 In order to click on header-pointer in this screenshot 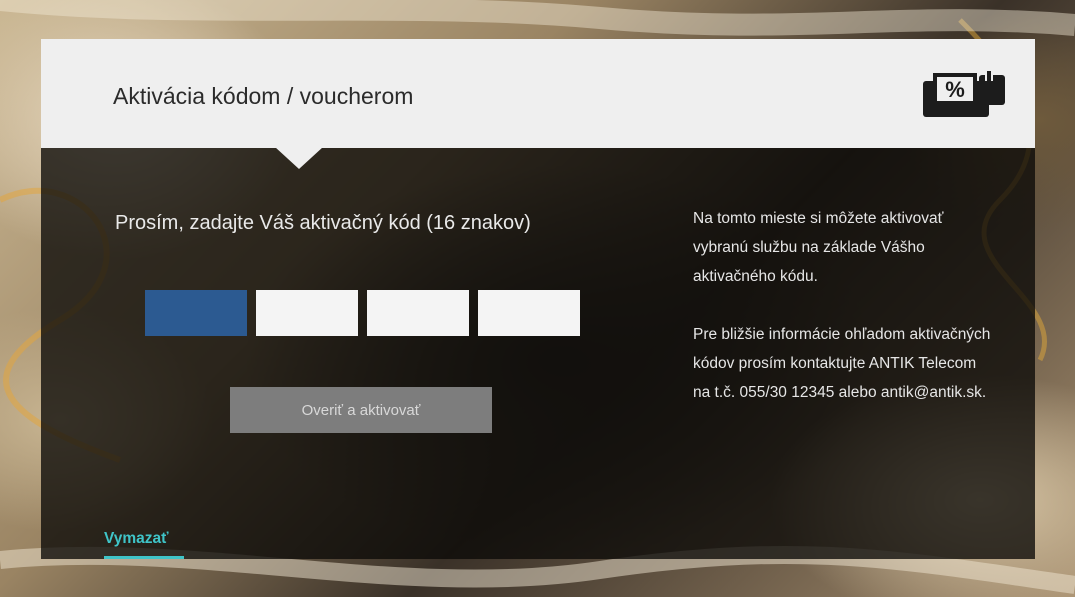, I will do `click(299, 158)`.